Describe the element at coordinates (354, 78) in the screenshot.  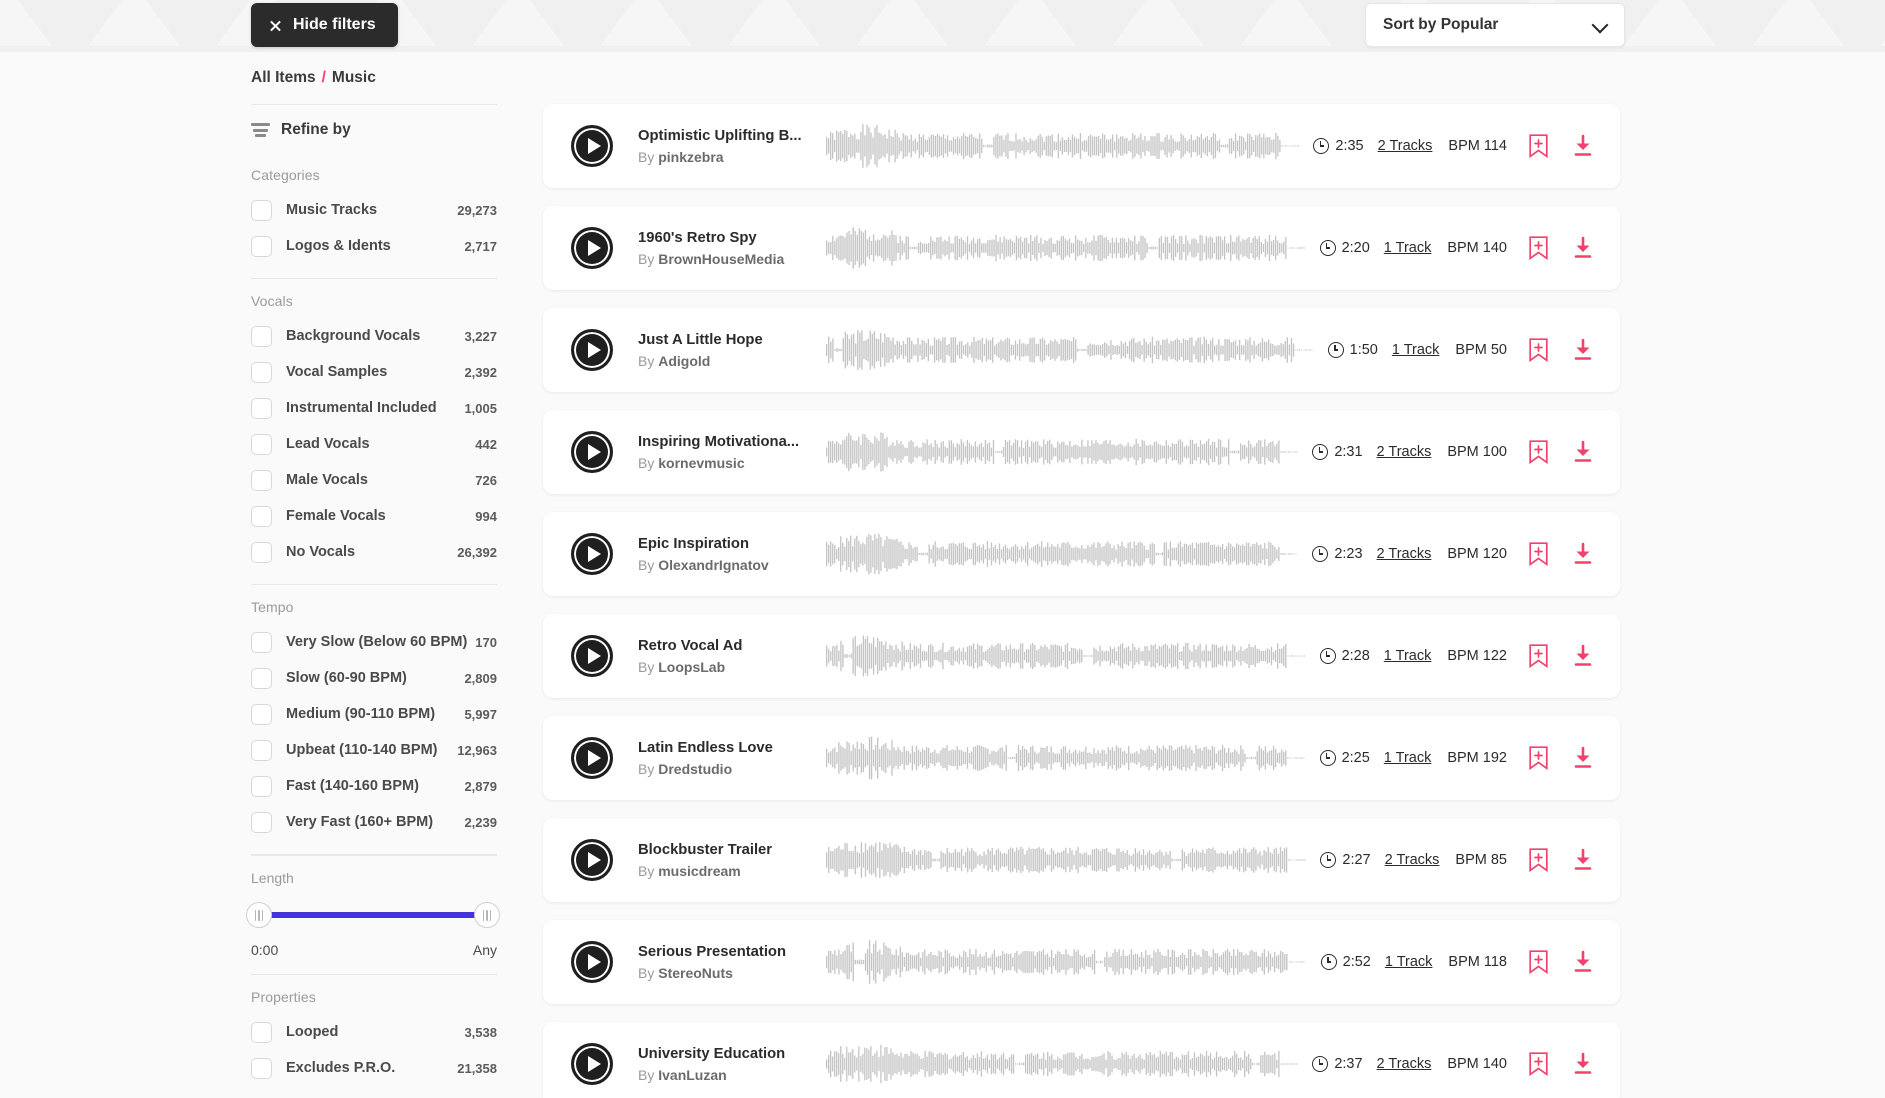
I see `breadcrumb-item-music: Music` at that location.